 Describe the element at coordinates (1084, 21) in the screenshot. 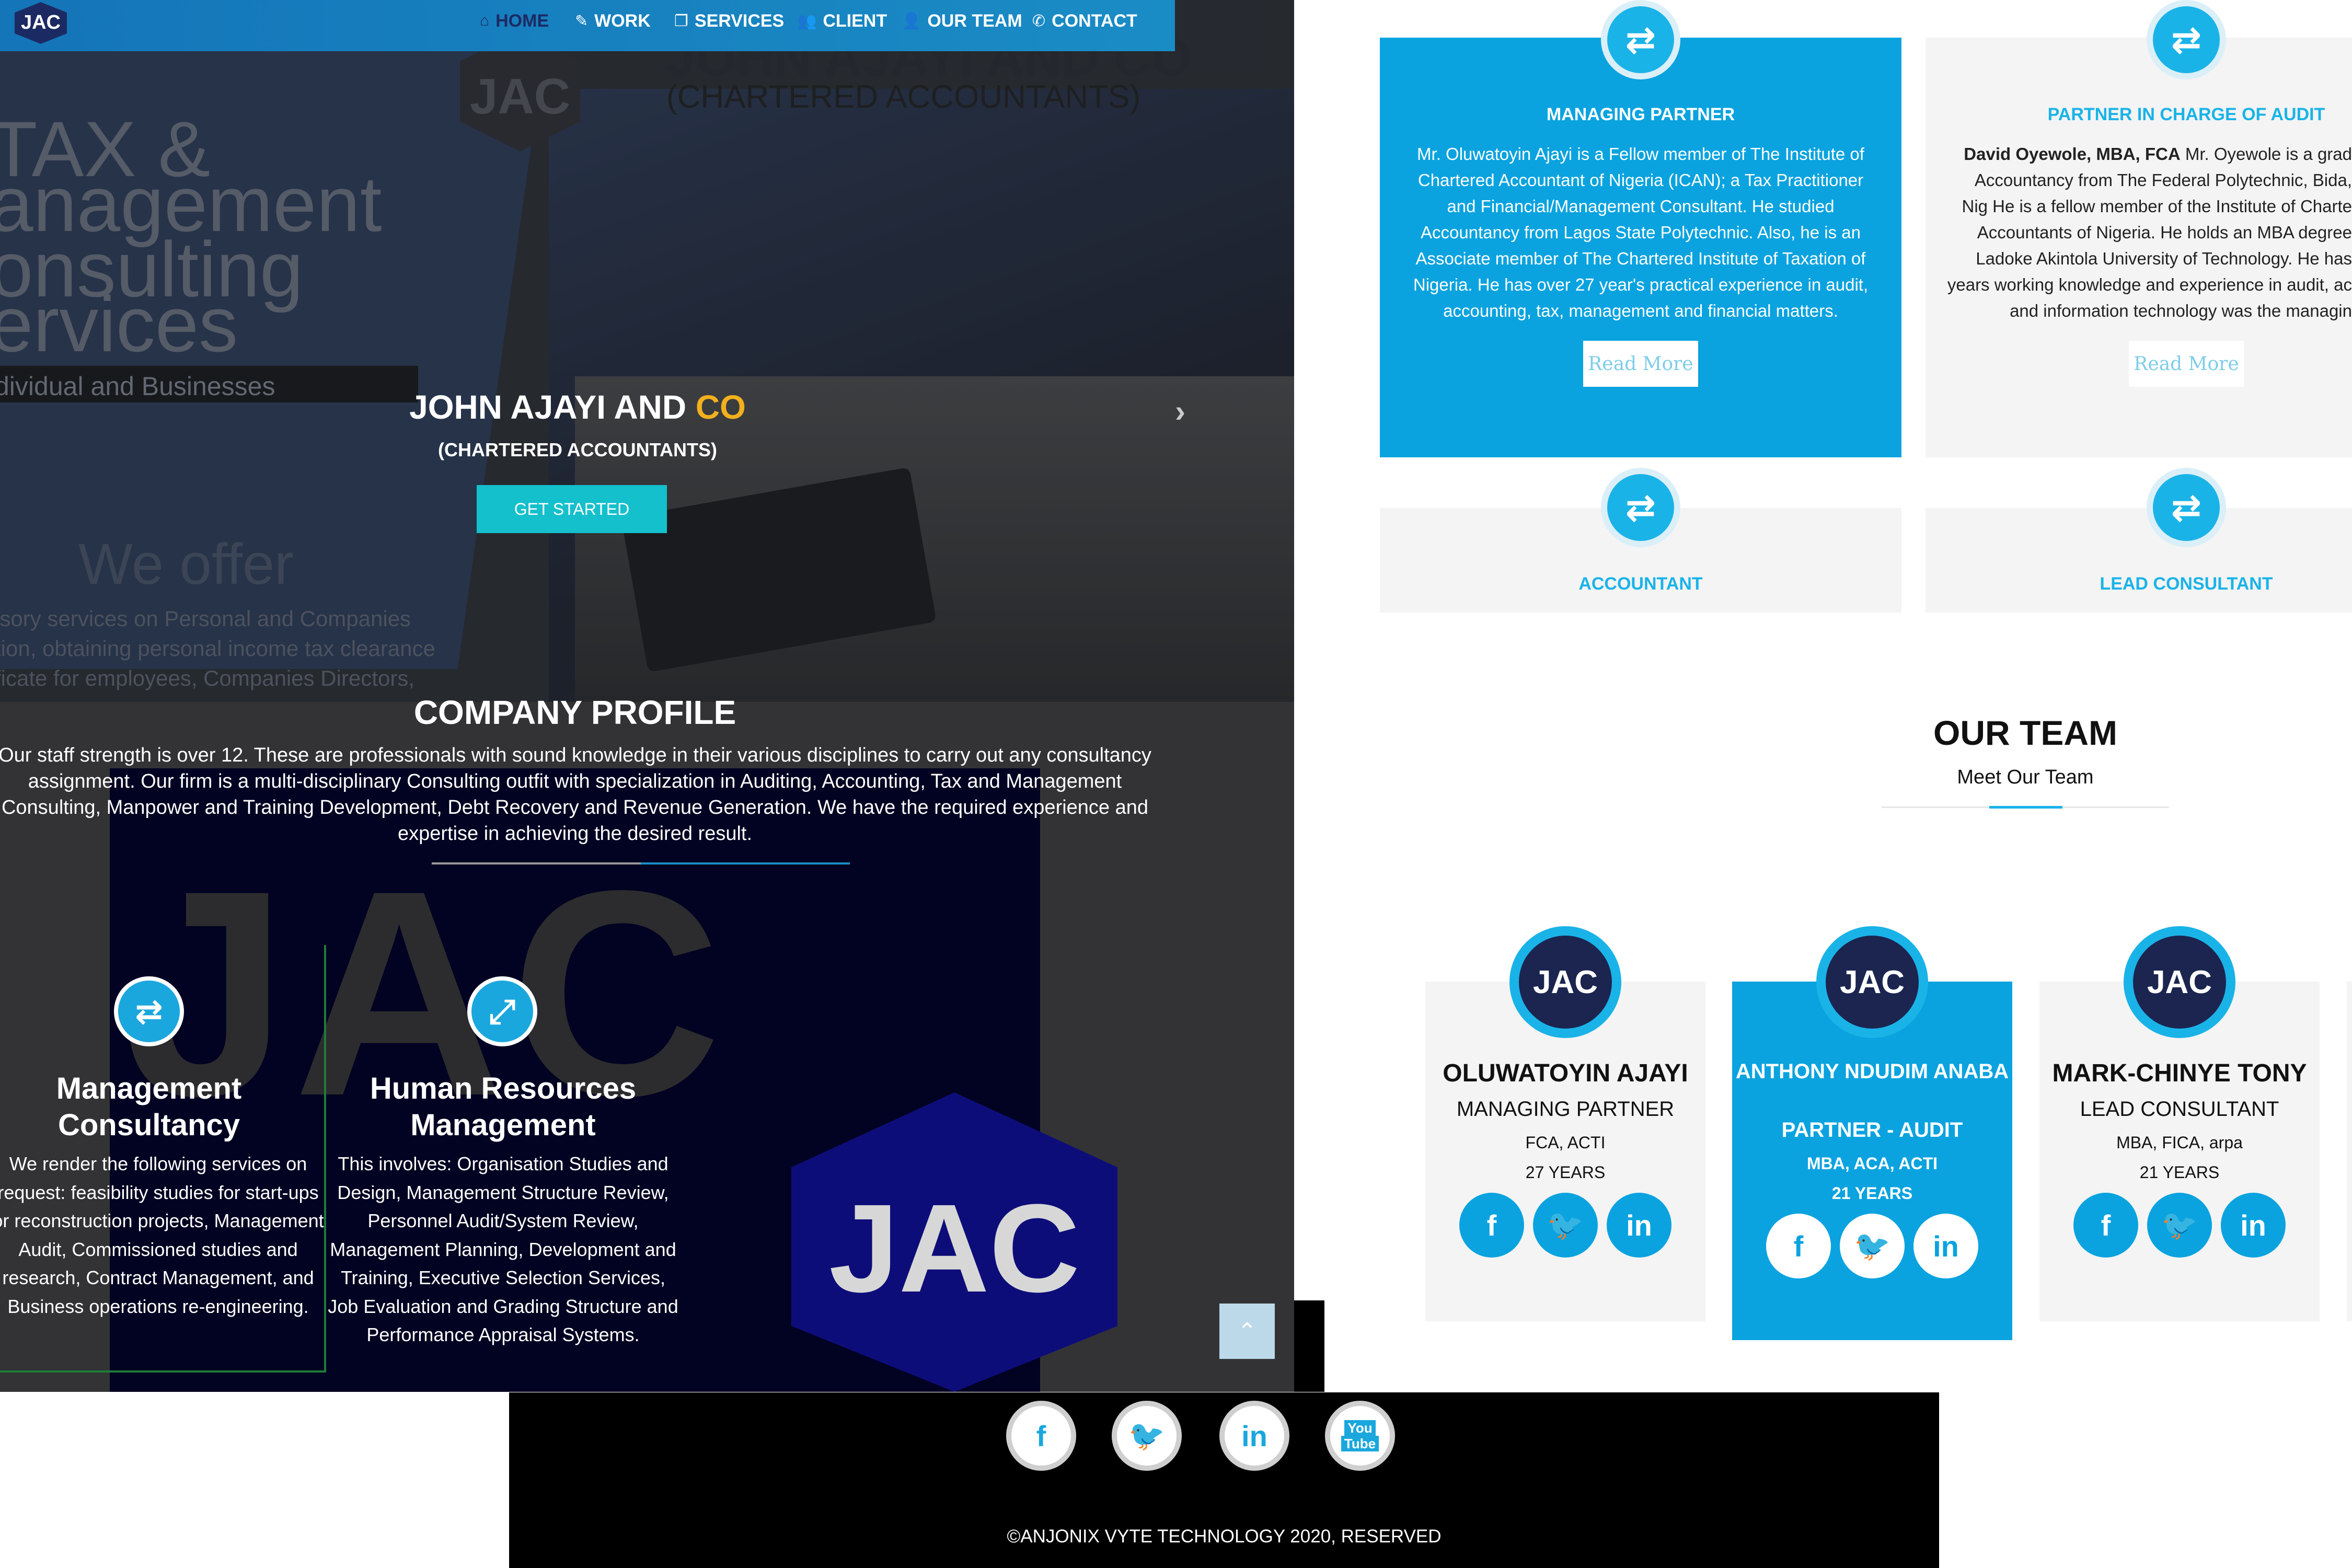

I see `nav-contact: ✆ CONTACT` at that location.